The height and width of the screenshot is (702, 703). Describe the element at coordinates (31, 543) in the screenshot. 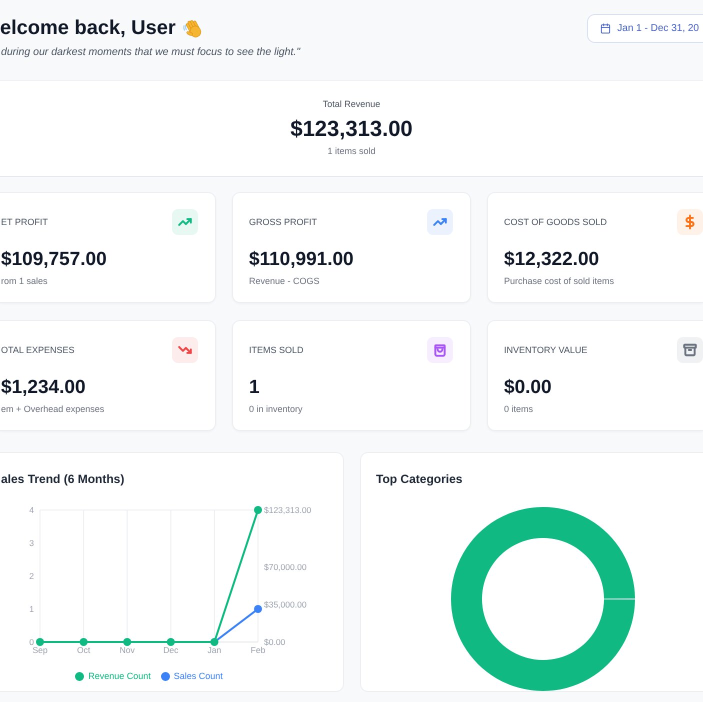

I see `axis-tick-label: 3` at that location.